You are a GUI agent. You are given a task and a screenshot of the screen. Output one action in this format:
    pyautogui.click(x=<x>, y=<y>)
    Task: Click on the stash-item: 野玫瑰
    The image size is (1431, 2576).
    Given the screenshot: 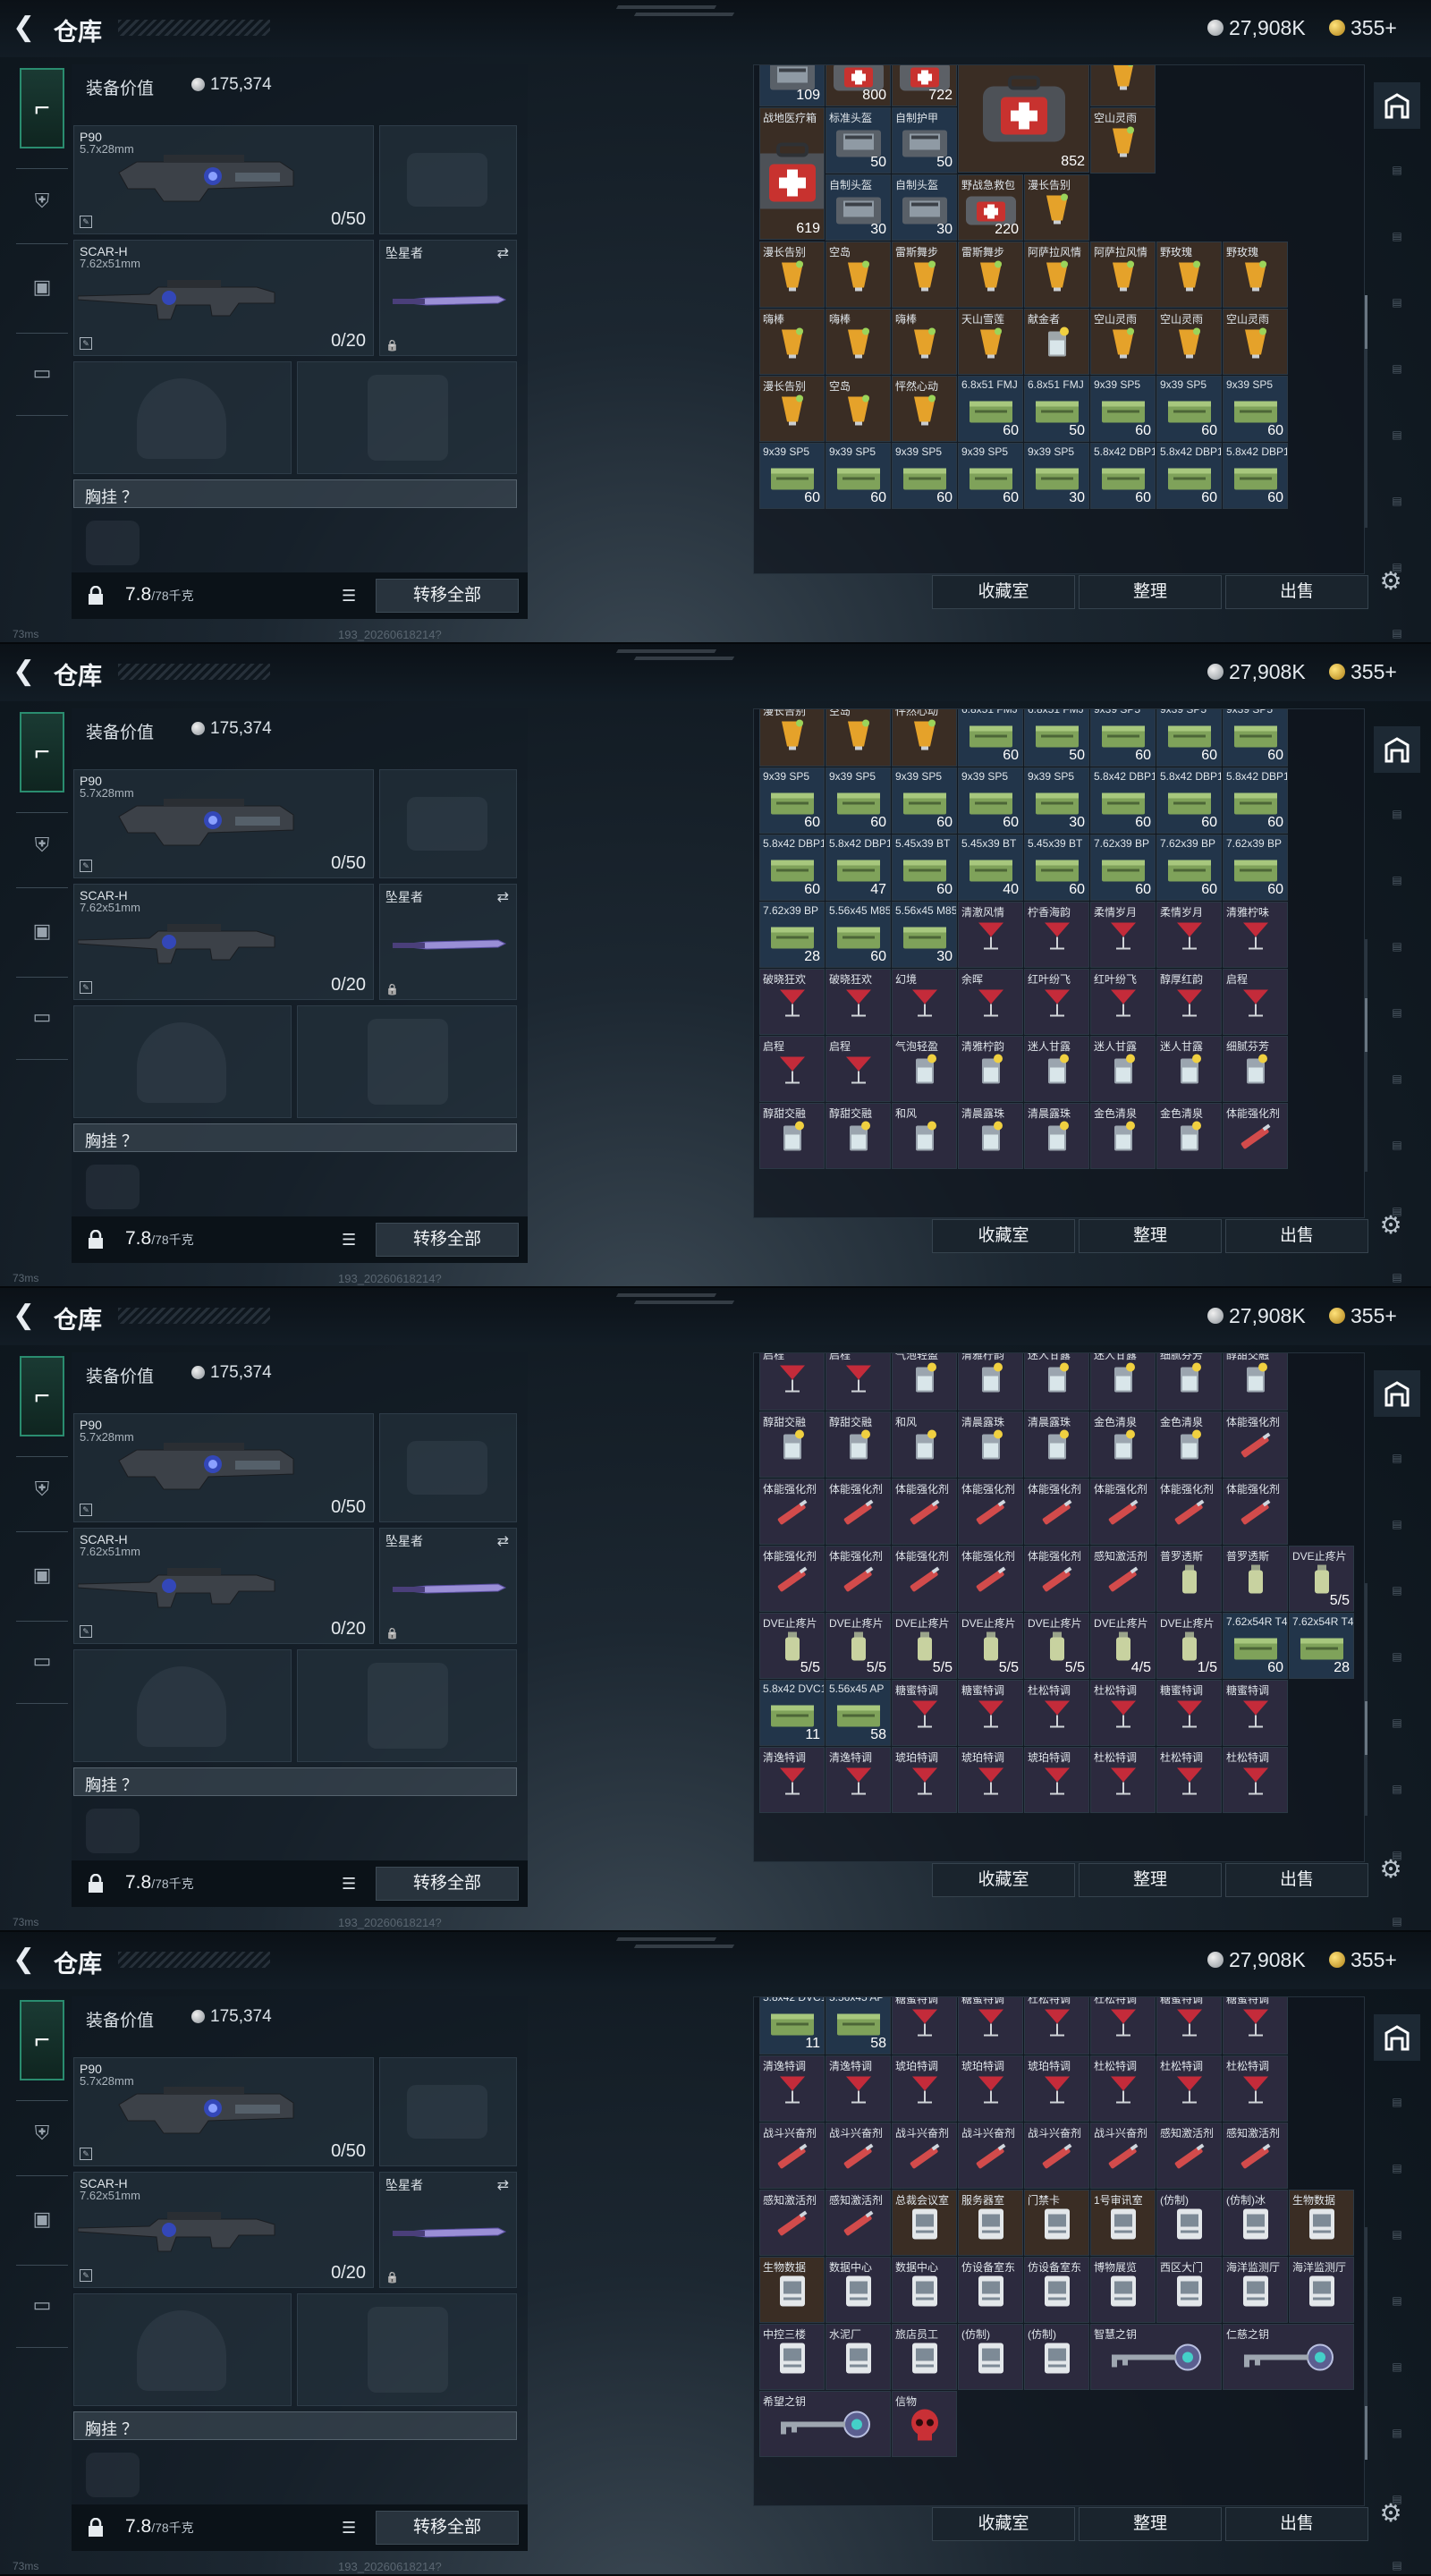 What is the action you would take?
    pyautogui.click(x=1189, y=275)
    